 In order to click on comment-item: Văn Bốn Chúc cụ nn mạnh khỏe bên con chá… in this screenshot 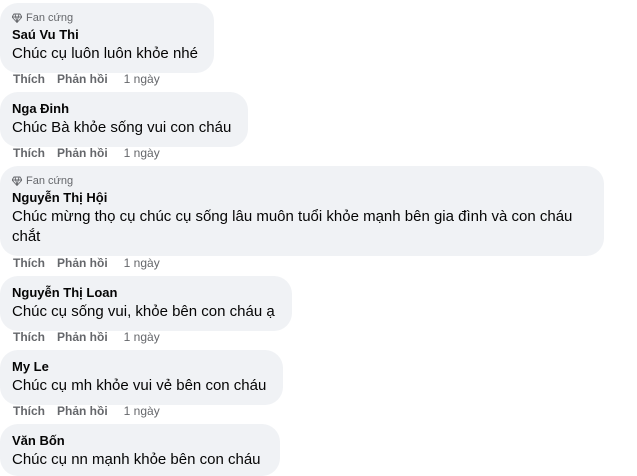, I will do `click(140, 450)`.